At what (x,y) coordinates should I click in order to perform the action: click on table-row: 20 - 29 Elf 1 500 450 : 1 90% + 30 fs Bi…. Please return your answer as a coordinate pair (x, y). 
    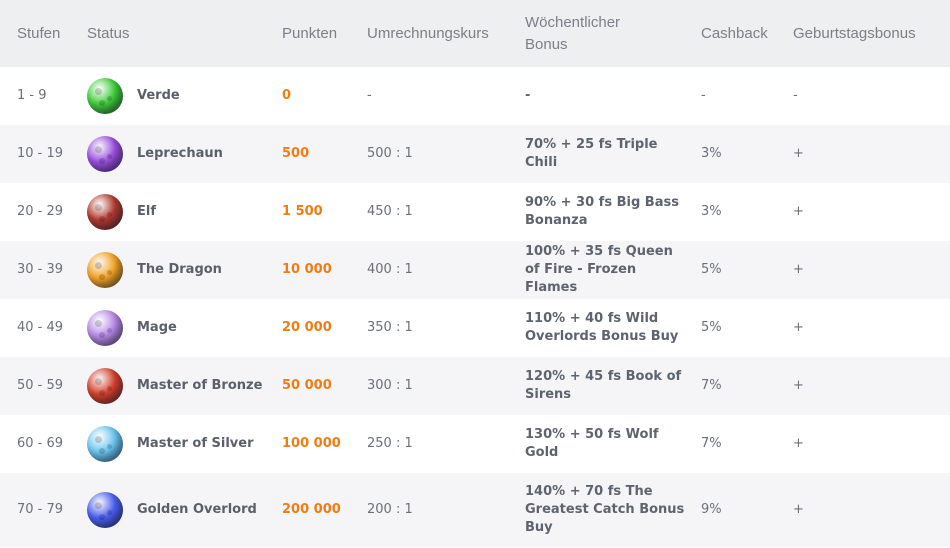
    Looking at the image, I should click on (475, 212).